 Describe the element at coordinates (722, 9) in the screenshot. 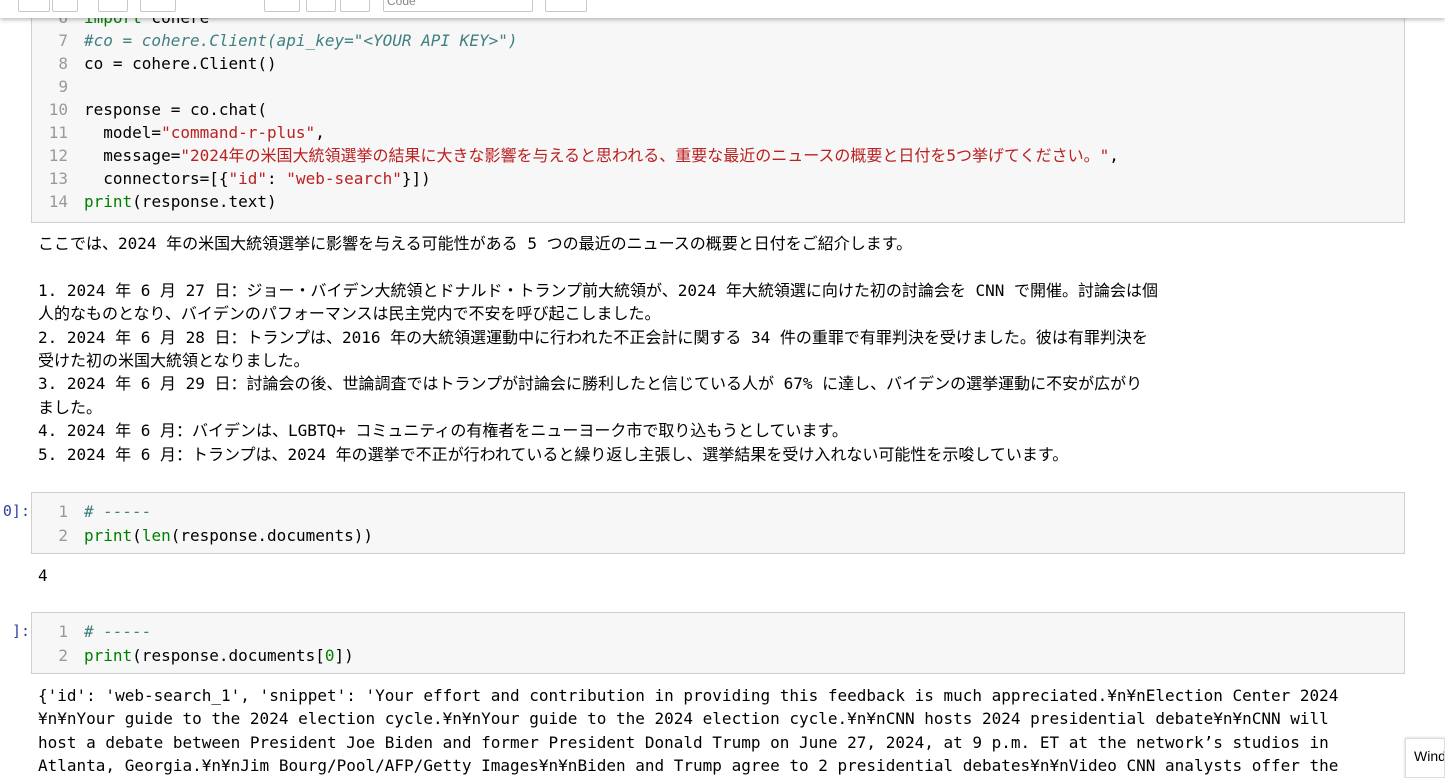

I see `notebook-toolbar: Code` at that location.